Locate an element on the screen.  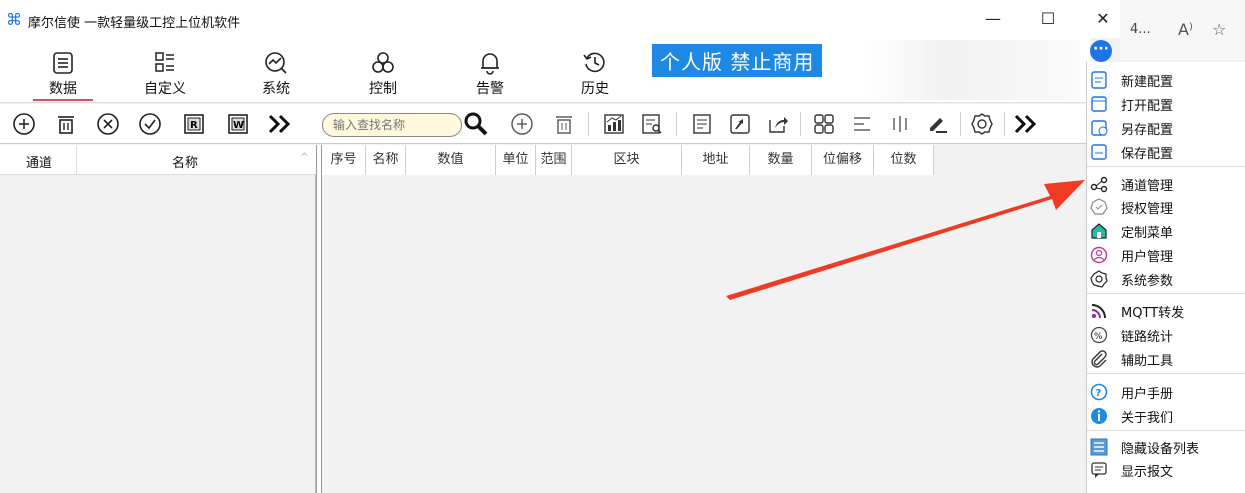
save-as-icon is located at coordinates (1099, 128).